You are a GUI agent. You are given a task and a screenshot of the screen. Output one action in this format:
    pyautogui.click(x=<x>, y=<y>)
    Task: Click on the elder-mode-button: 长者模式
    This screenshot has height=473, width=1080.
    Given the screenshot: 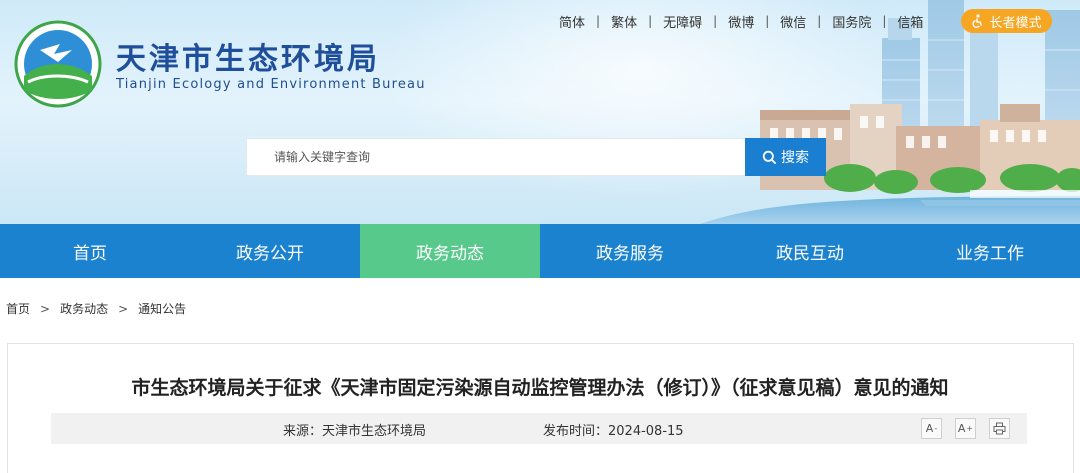 What is the action you would take?
    pyautogui.click(x=1006, y=21)
    